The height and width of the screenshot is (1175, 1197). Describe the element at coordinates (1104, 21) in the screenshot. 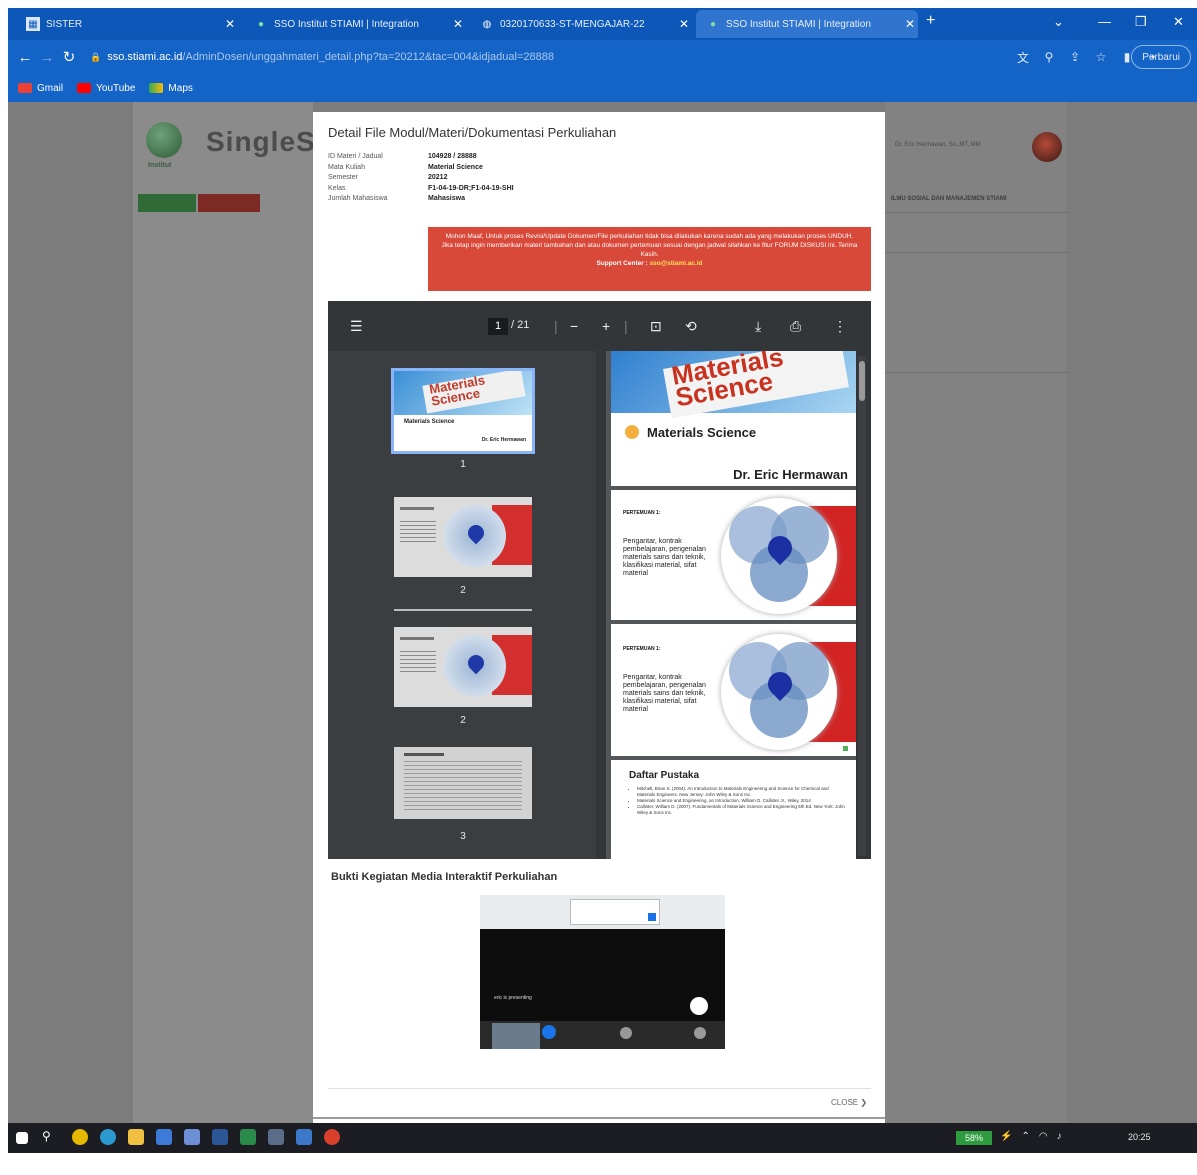

I see `minimize-icon: —` at that location.